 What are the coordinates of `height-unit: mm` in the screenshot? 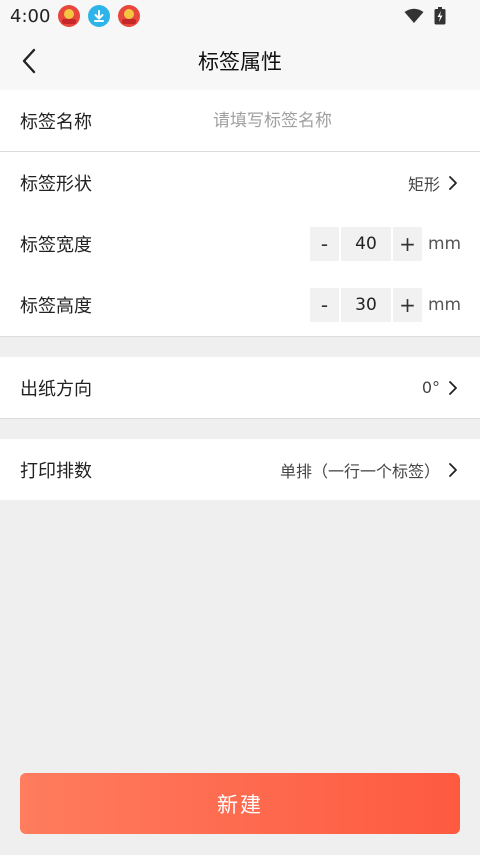 It's located at (445, 305).